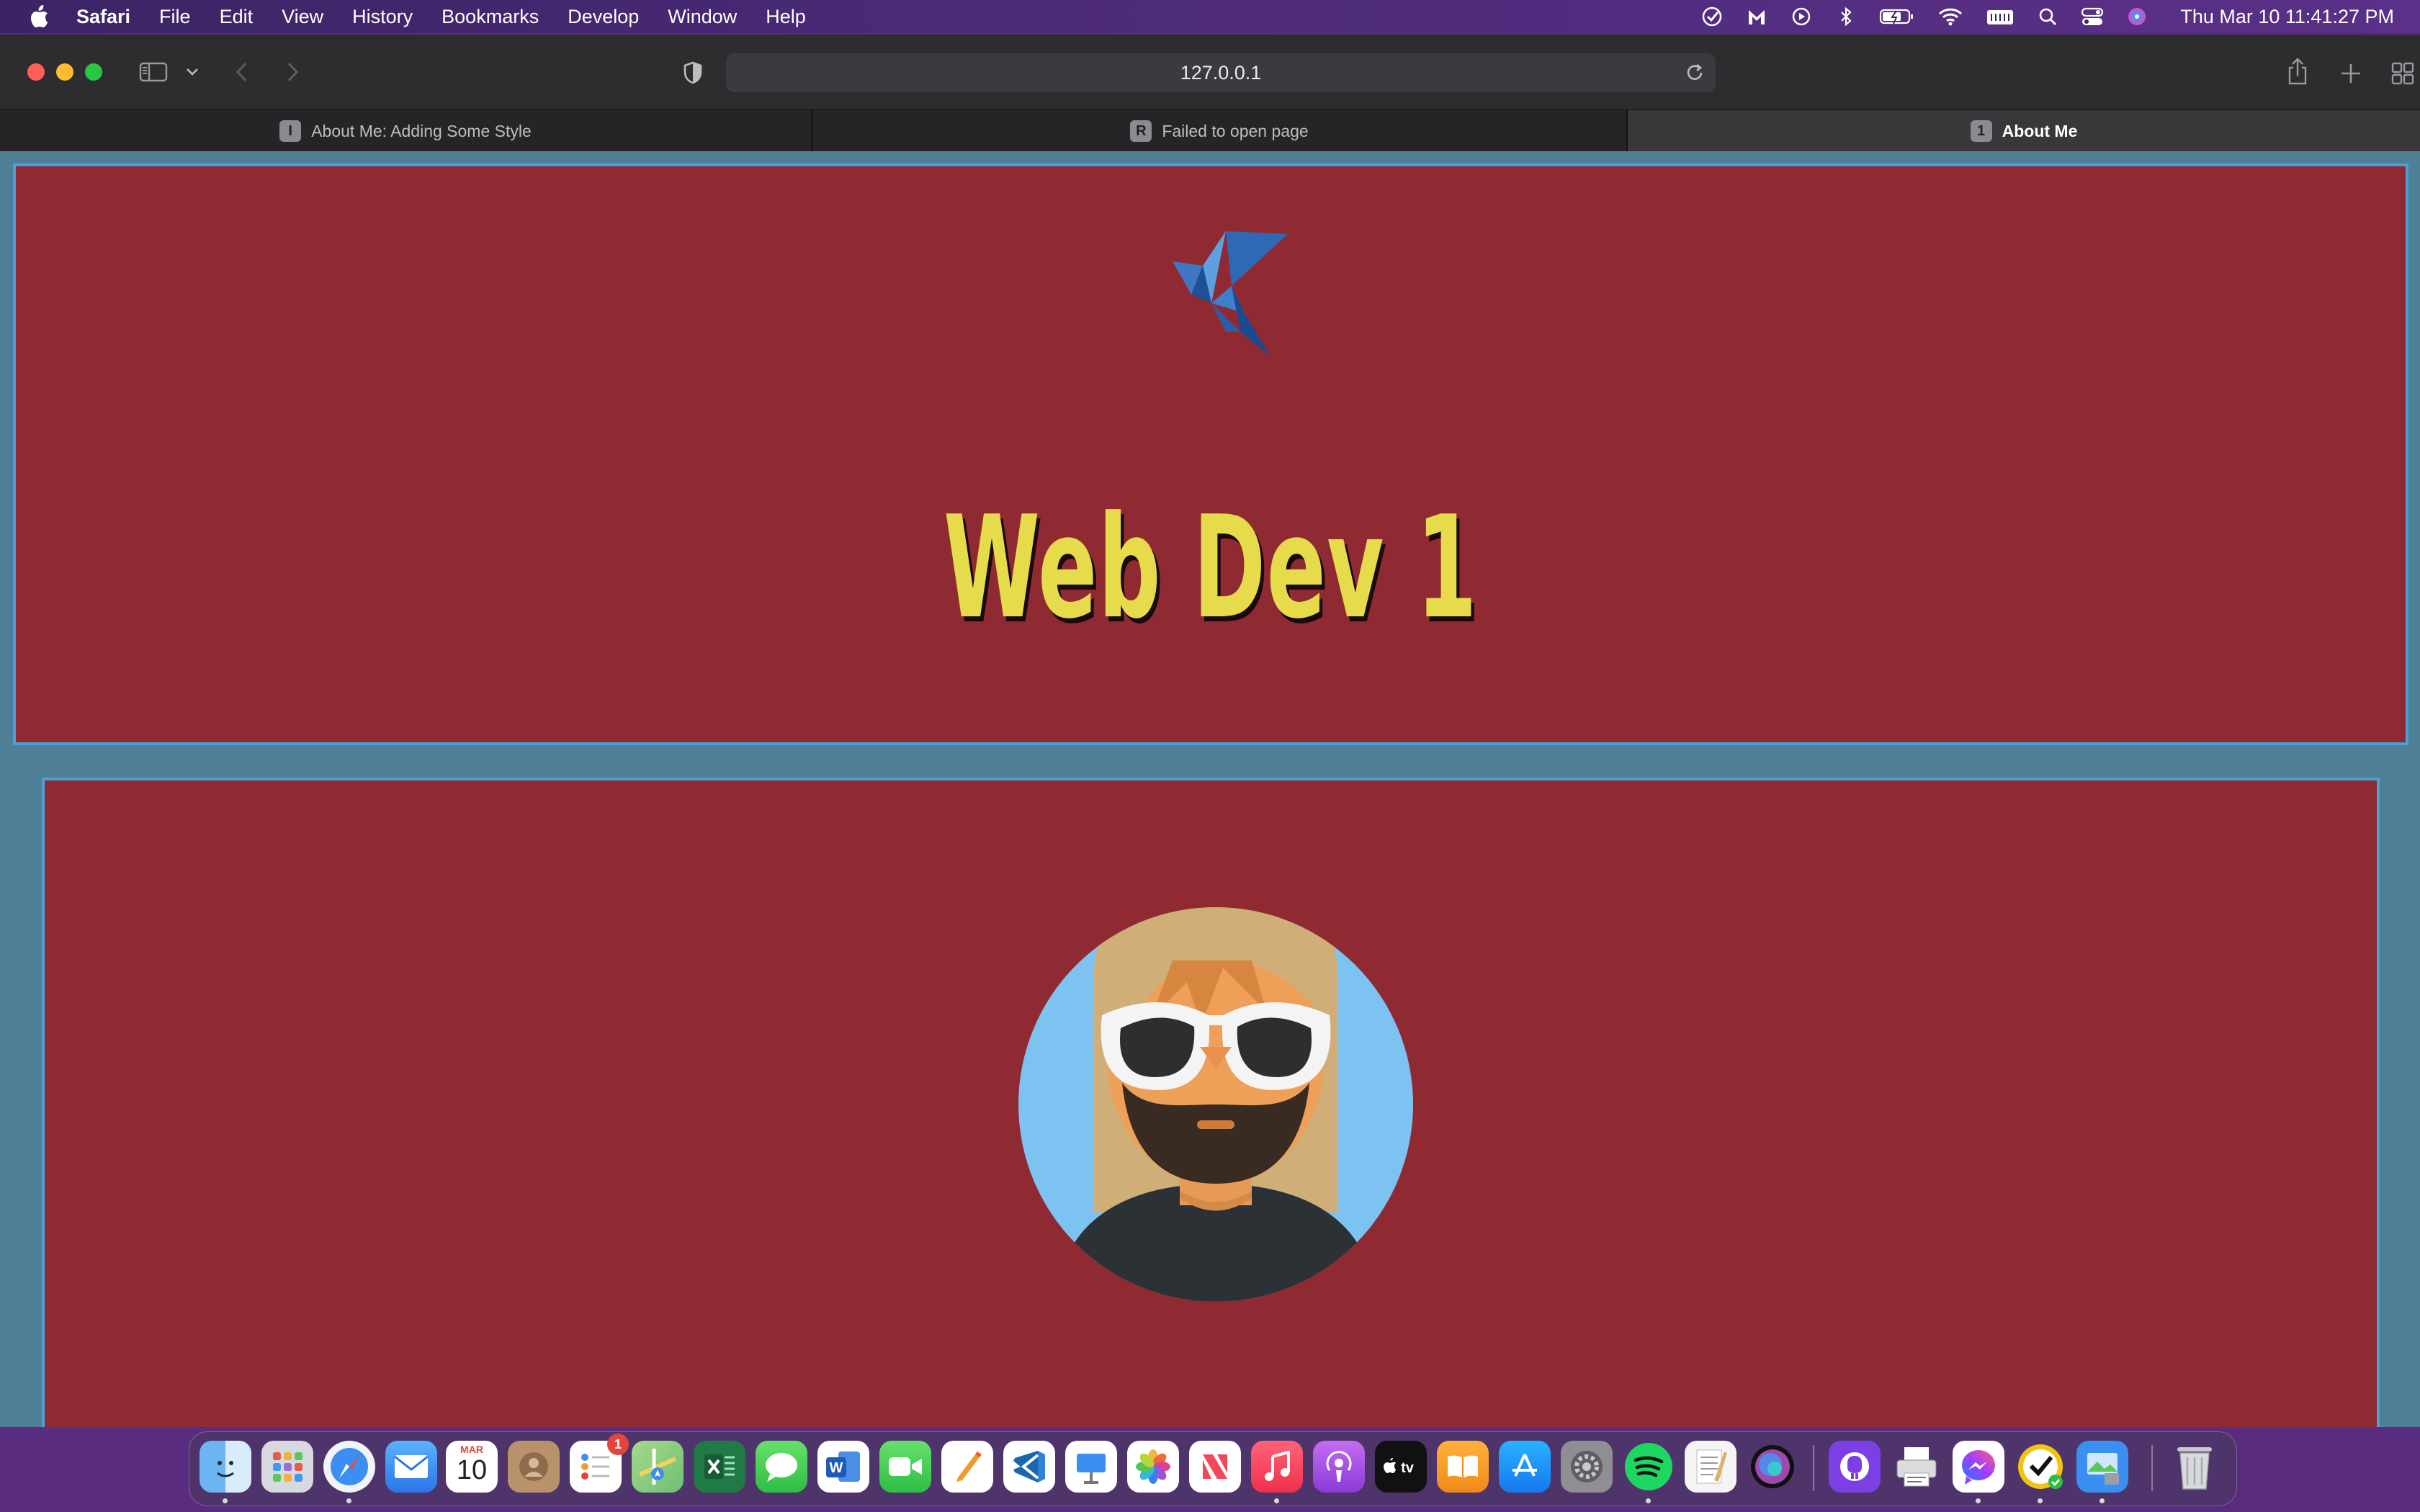  Describe the element at coordinates (1339, 1467) in the screenshot. I see `podcasts-app-icon` at that location.